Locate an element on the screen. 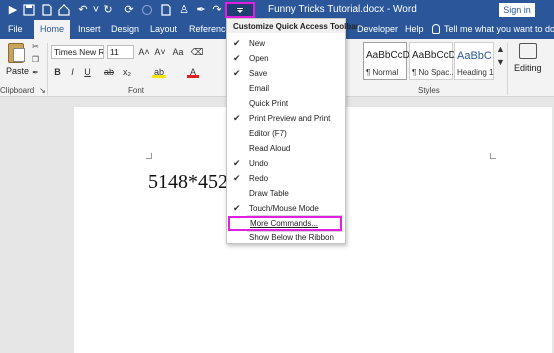 The image size is (554, 353). tab-file: File is located at coordinates (15, 29).